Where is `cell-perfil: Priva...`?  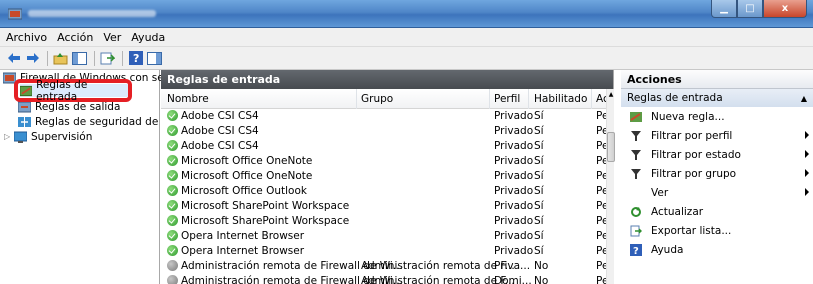
cell-perfil: Priva... is located at coordinates (512, 266).